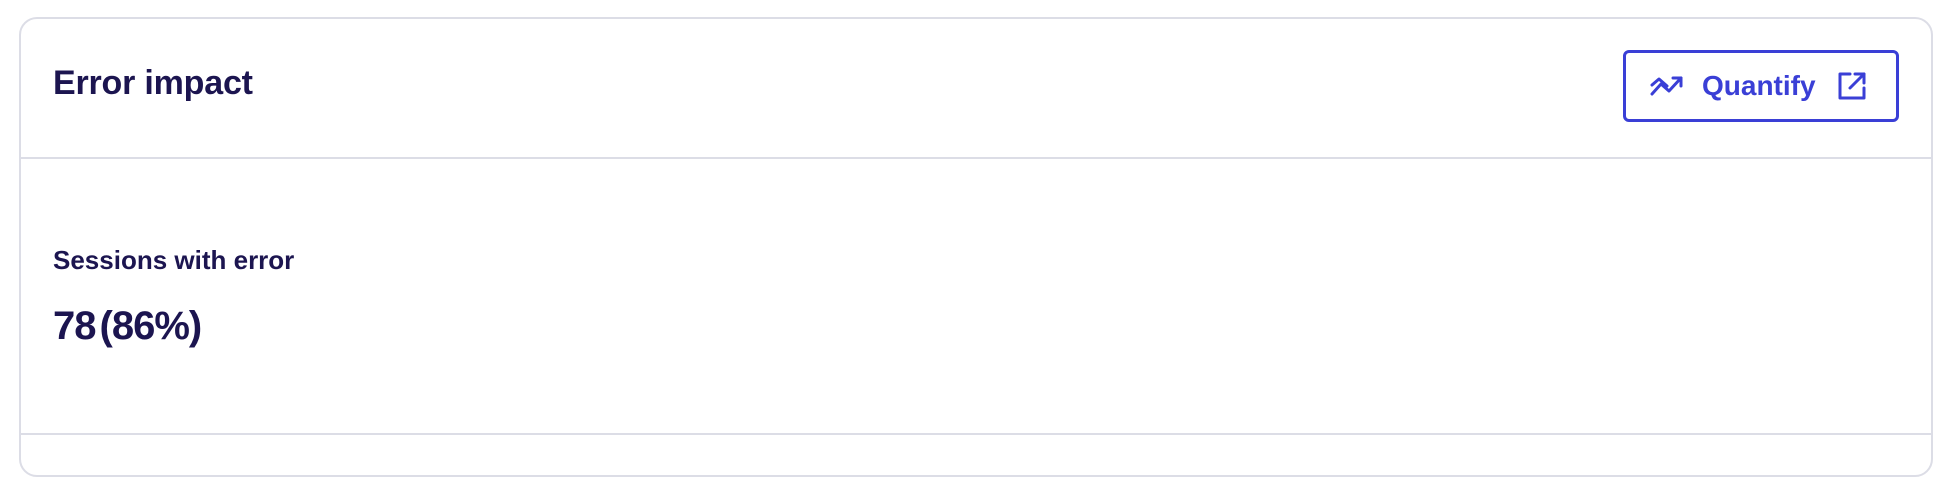 This screenshot has height=477, width=1952. What do you see at coordinates (153, 83) in the screenshot?
I see `card-title: Error impact` at bounding box center [153, 83].